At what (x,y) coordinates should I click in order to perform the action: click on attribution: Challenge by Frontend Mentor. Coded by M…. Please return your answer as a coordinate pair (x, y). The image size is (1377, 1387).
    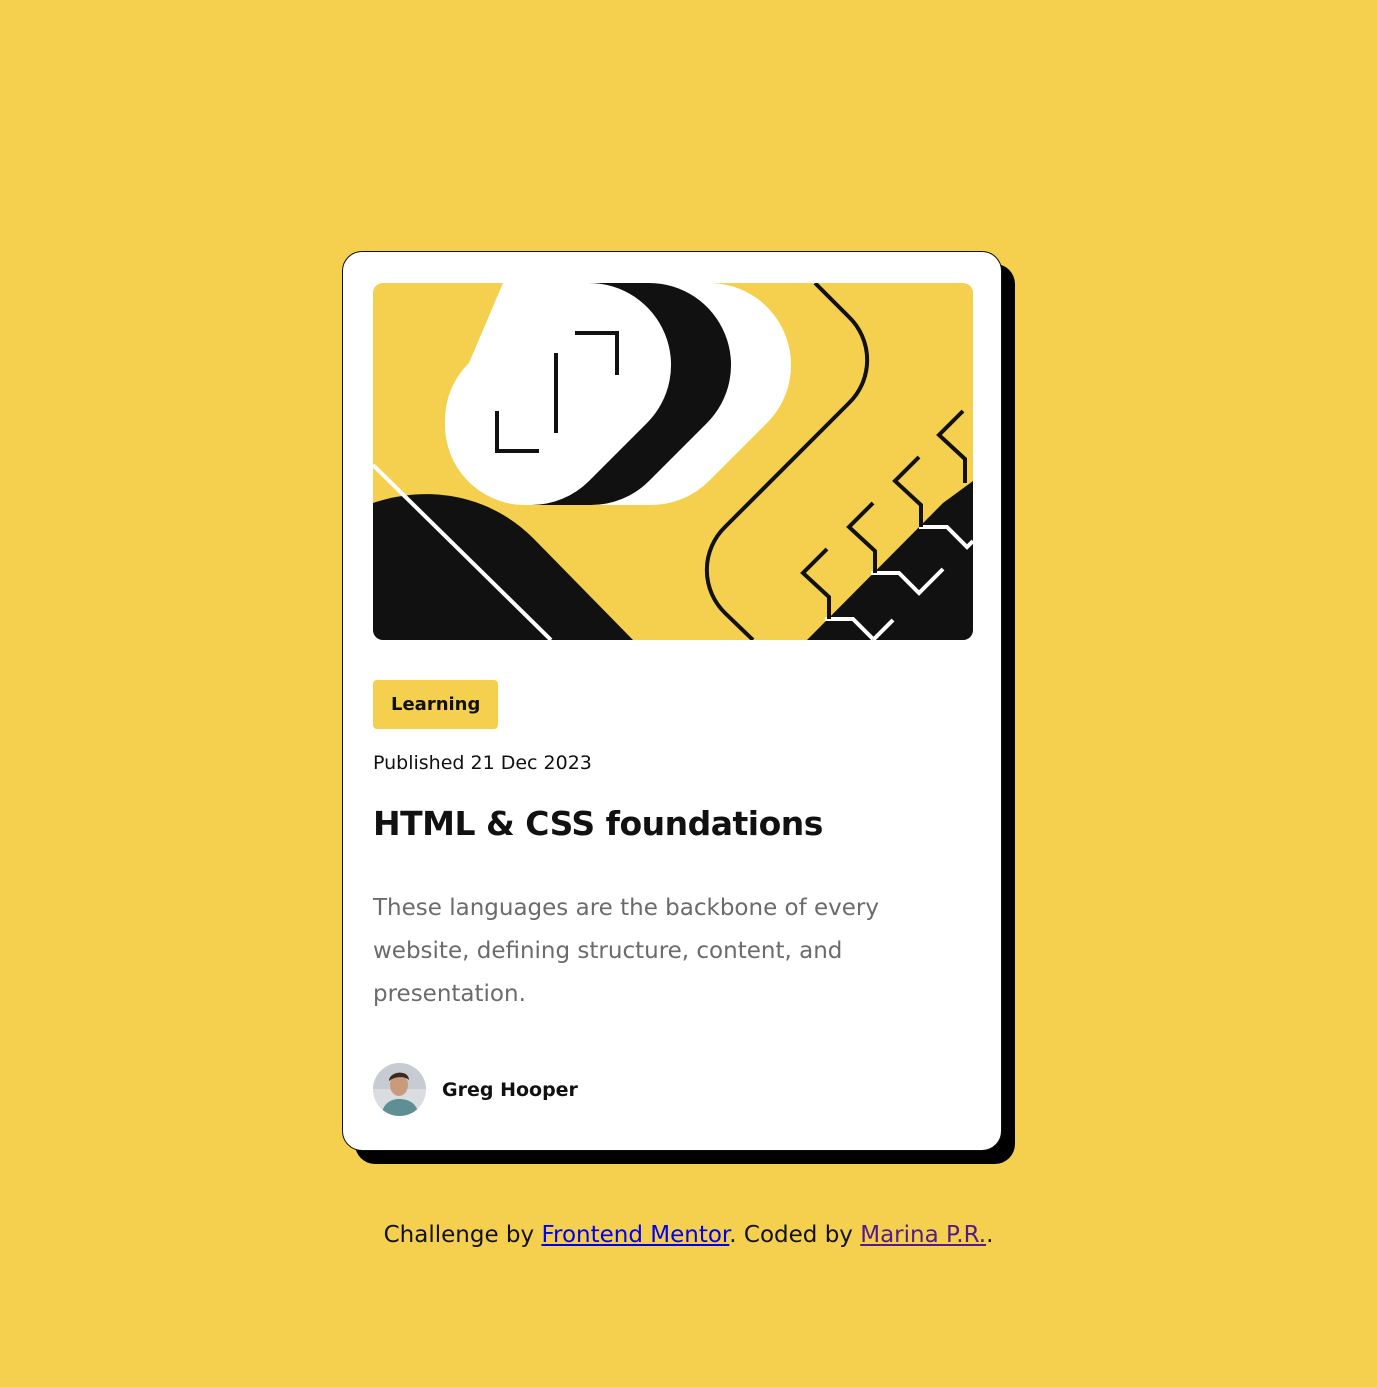
    Looking at the image, I should click on (688, 1235).